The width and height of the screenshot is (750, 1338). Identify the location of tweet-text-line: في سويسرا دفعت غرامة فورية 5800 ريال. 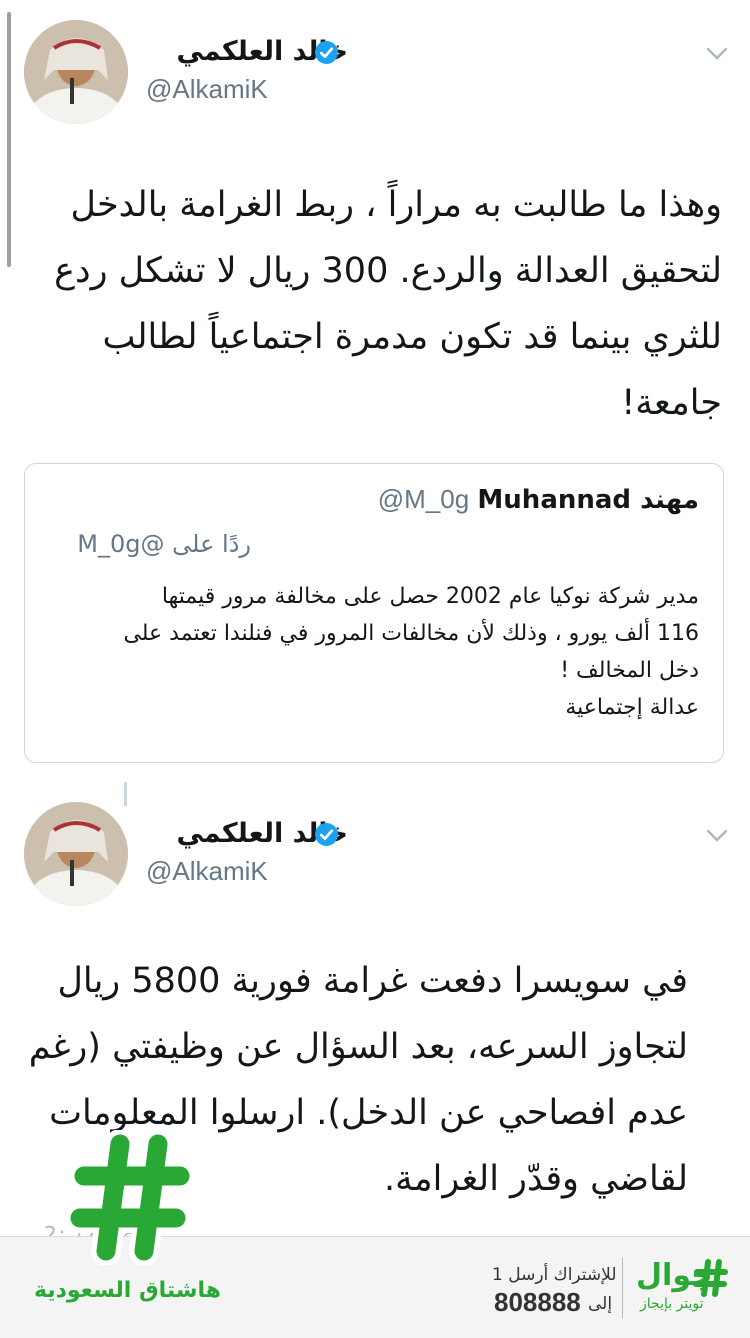
(372, 981).